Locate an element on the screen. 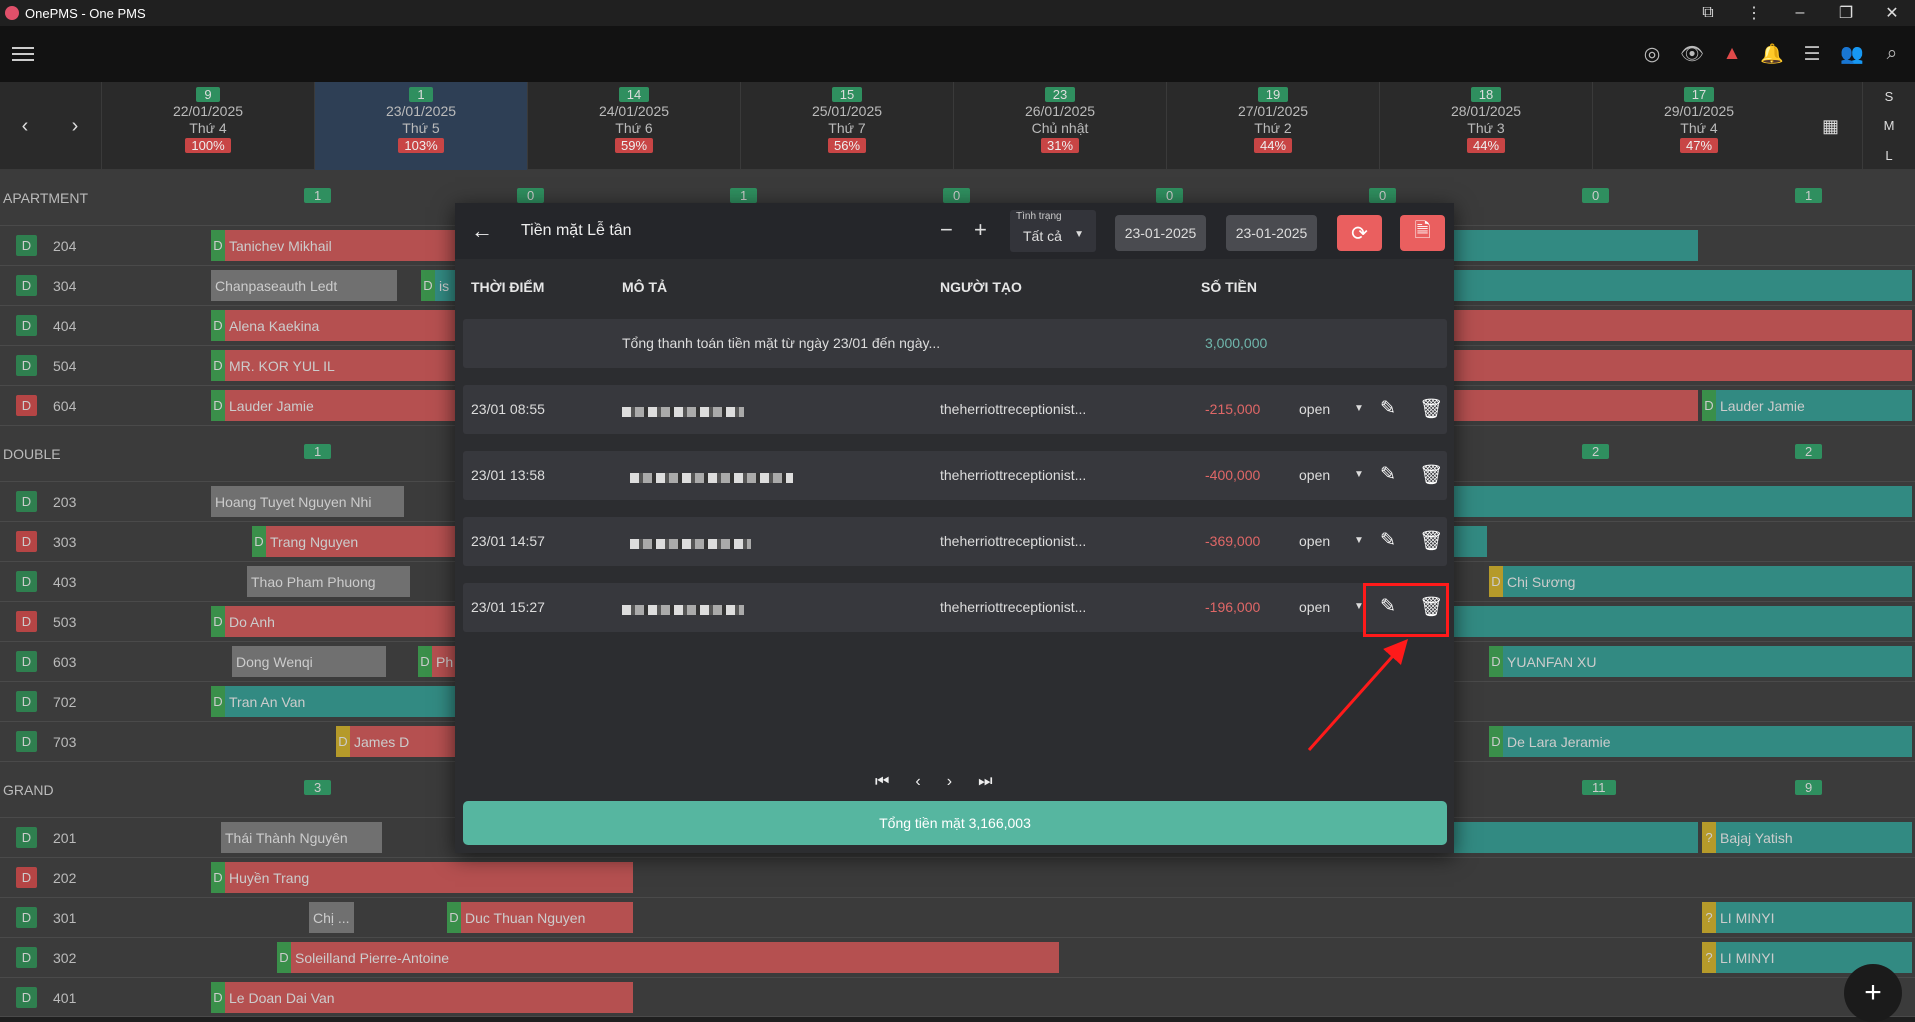 The image size is (1915, 1022). add-fab-button: + is located at coordinates (1873, 993).